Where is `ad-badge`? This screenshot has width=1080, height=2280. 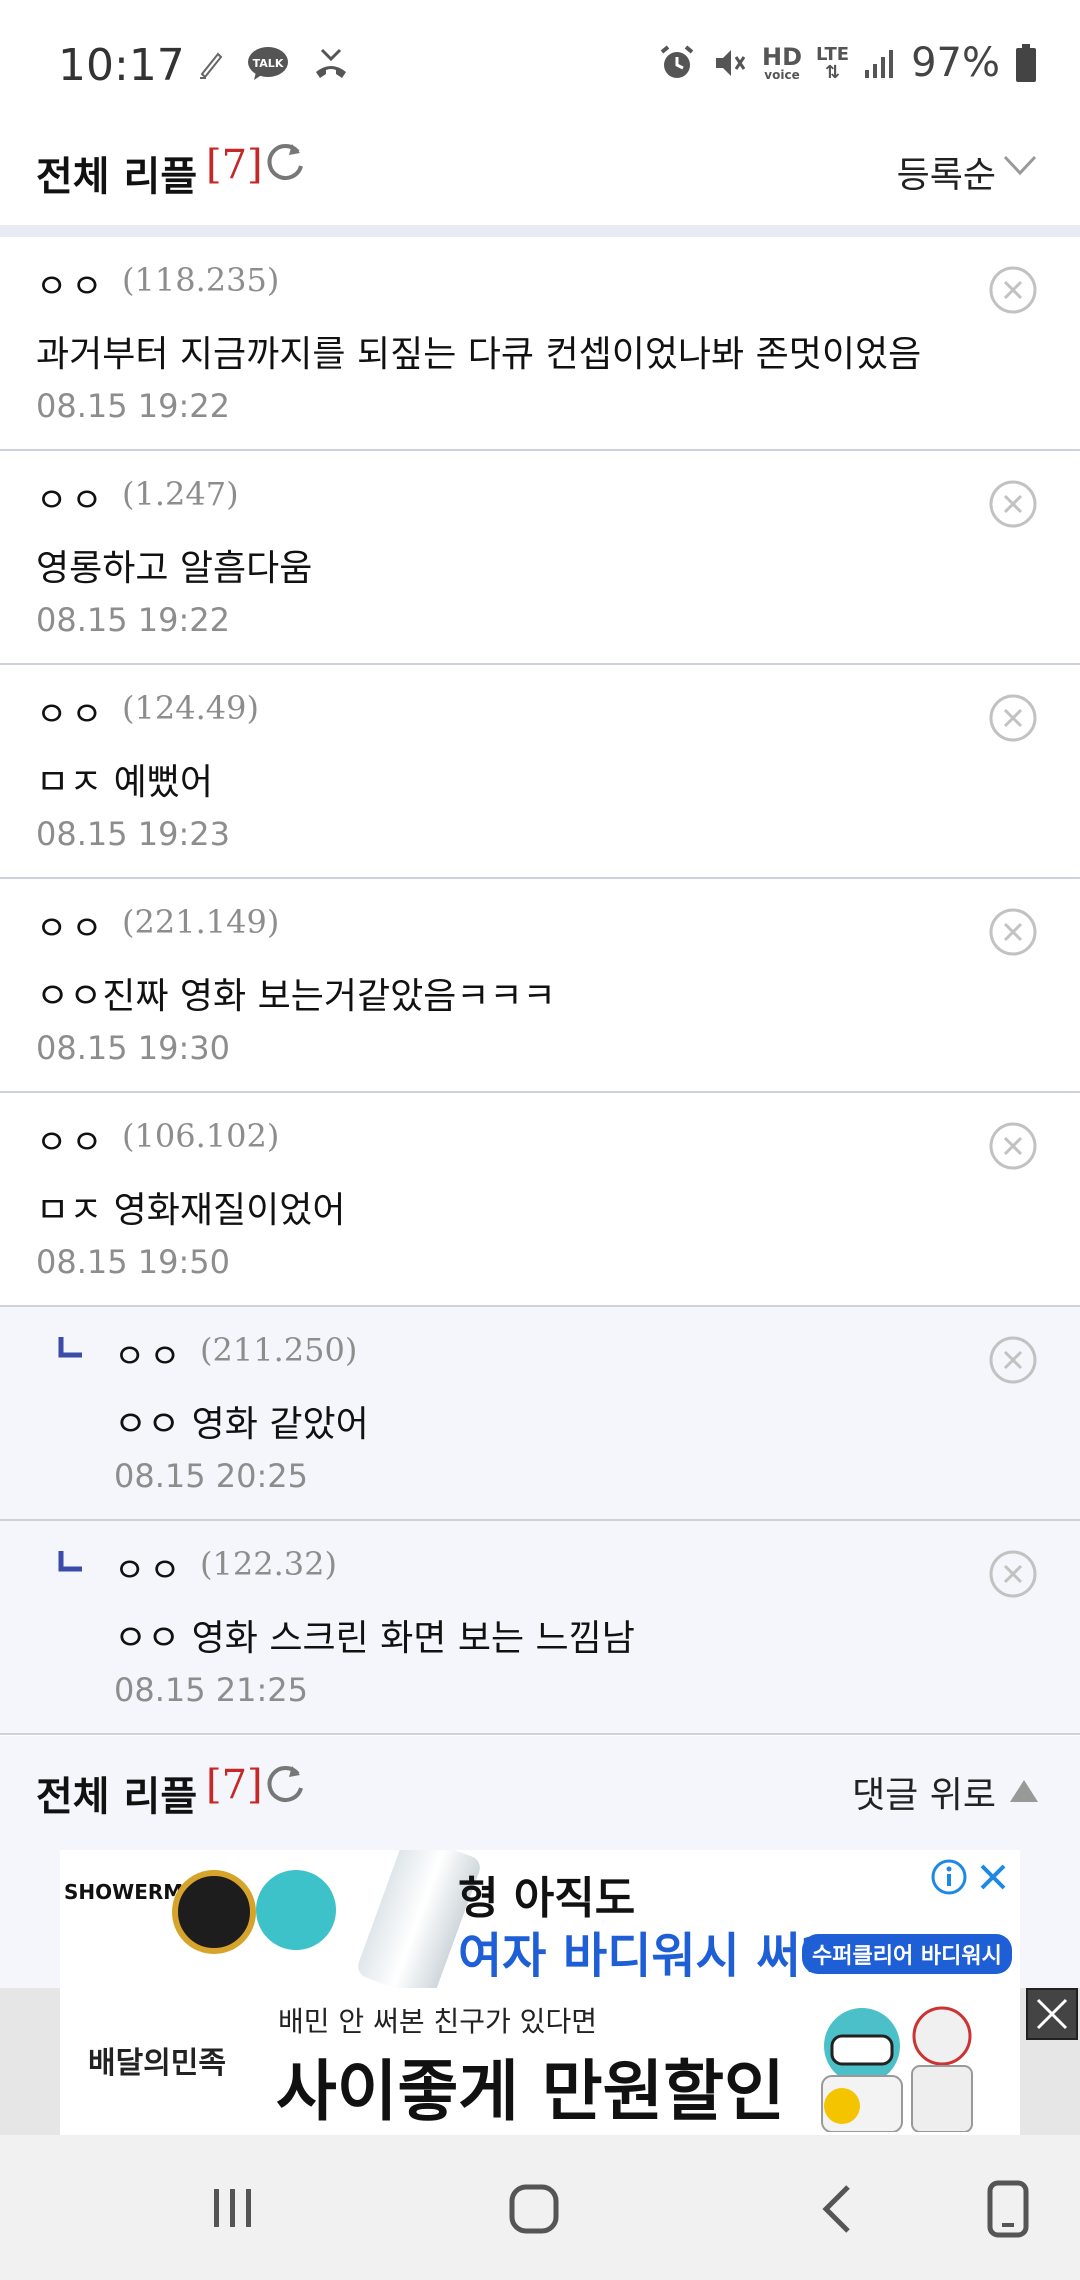 ad-badge is located at coordinates (296, 1910).